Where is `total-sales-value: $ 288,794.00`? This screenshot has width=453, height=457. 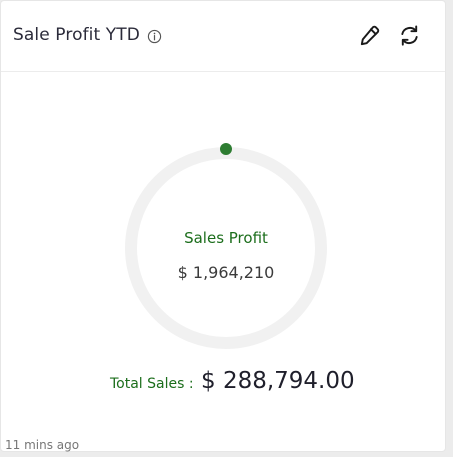 total-sales-value: $ 288,794.00 is located at coordinates (278, 381).